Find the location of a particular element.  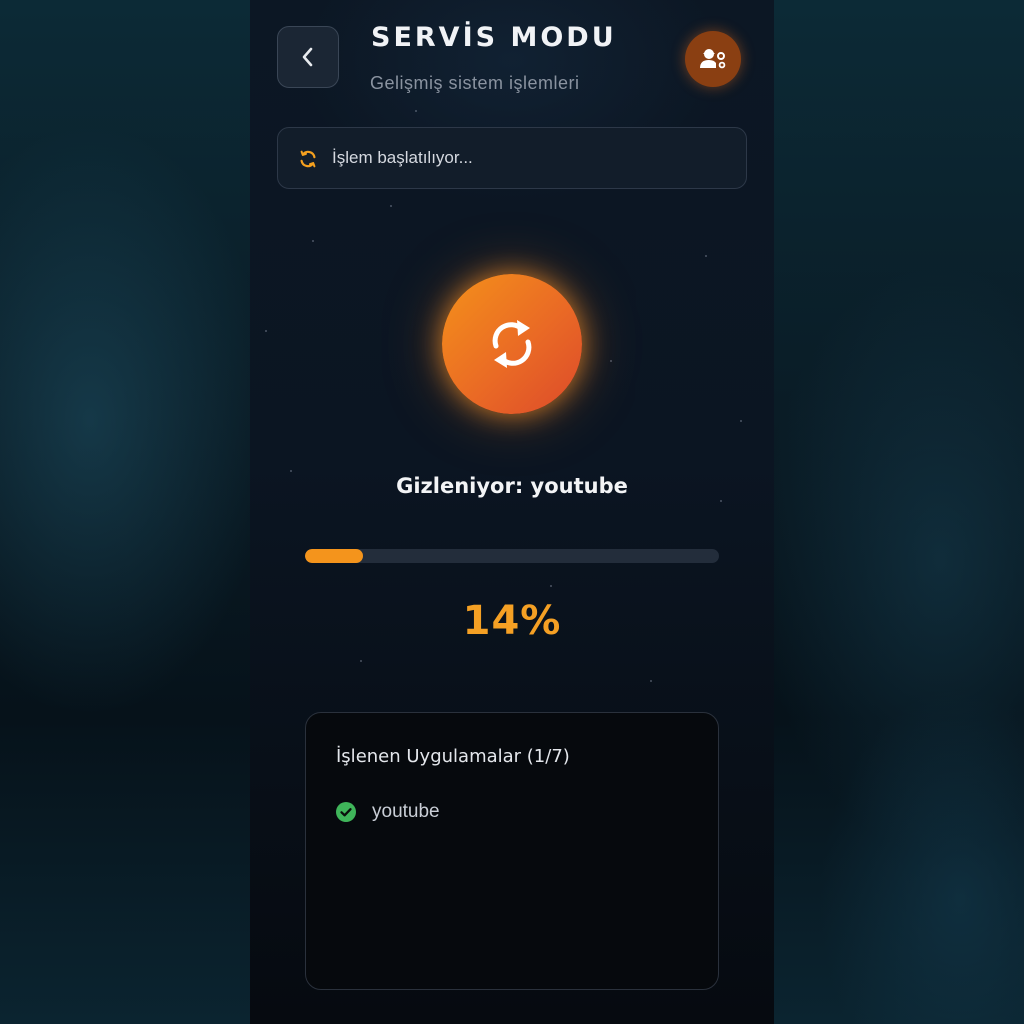

page-title: SERVİS MODU is located at coordinates (494, 37).